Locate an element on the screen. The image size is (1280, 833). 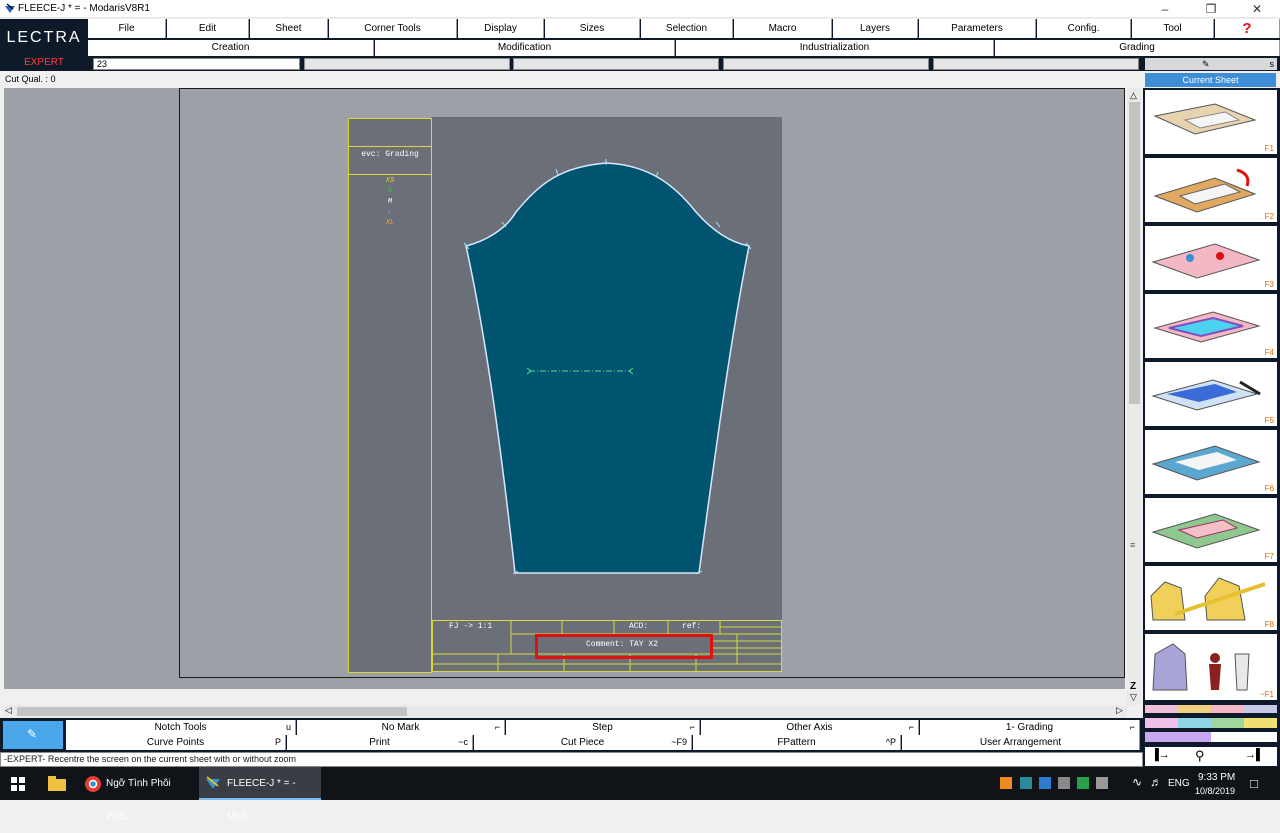
shift-f1-model-tool: ~F1 is located at coordinates (1211, 667).